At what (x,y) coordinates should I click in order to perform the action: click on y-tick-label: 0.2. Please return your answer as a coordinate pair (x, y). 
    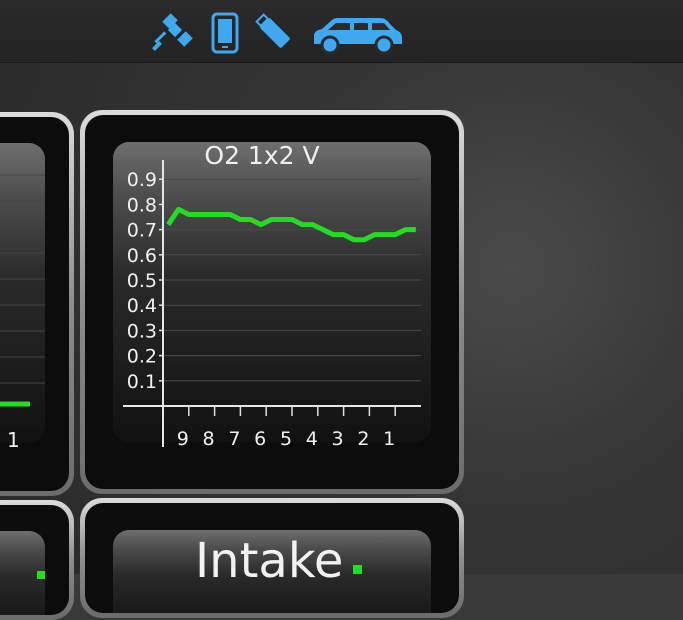
    Looking at the image, I should click on (142, 357).